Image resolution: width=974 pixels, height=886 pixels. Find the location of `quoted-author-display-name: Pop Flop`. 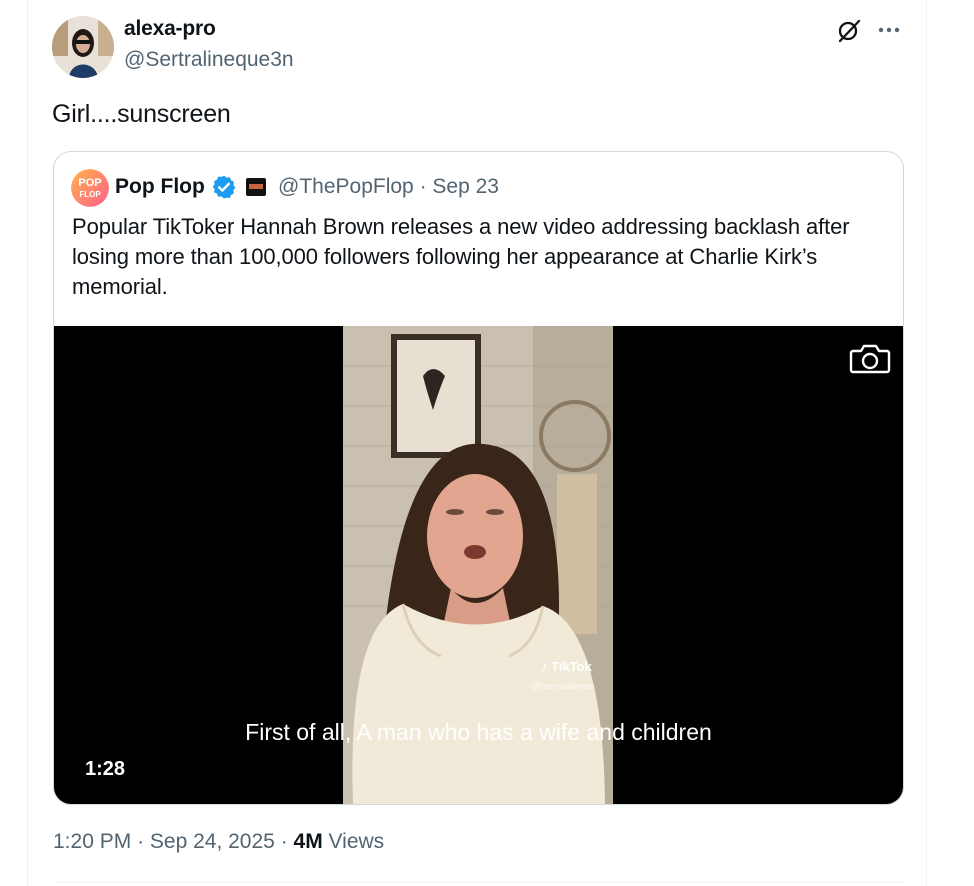

quoted-author-display-name: Pop Flop is located at coordinates (160, 187).